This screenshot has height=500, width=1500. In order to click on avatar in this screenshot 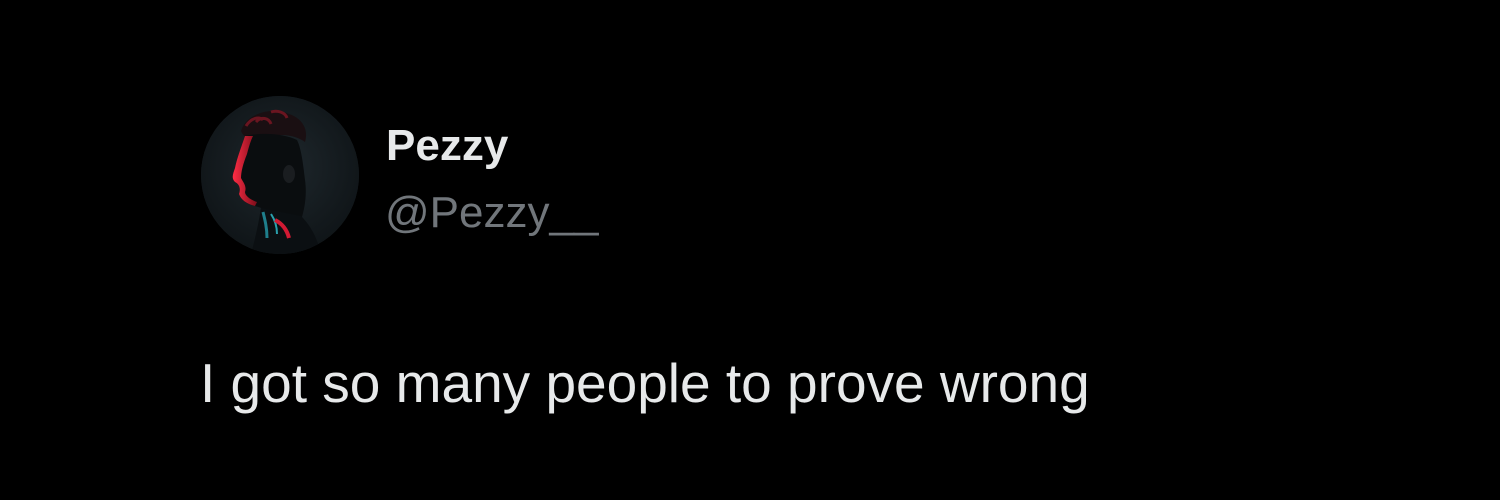, I will do `click(280, 175)`.